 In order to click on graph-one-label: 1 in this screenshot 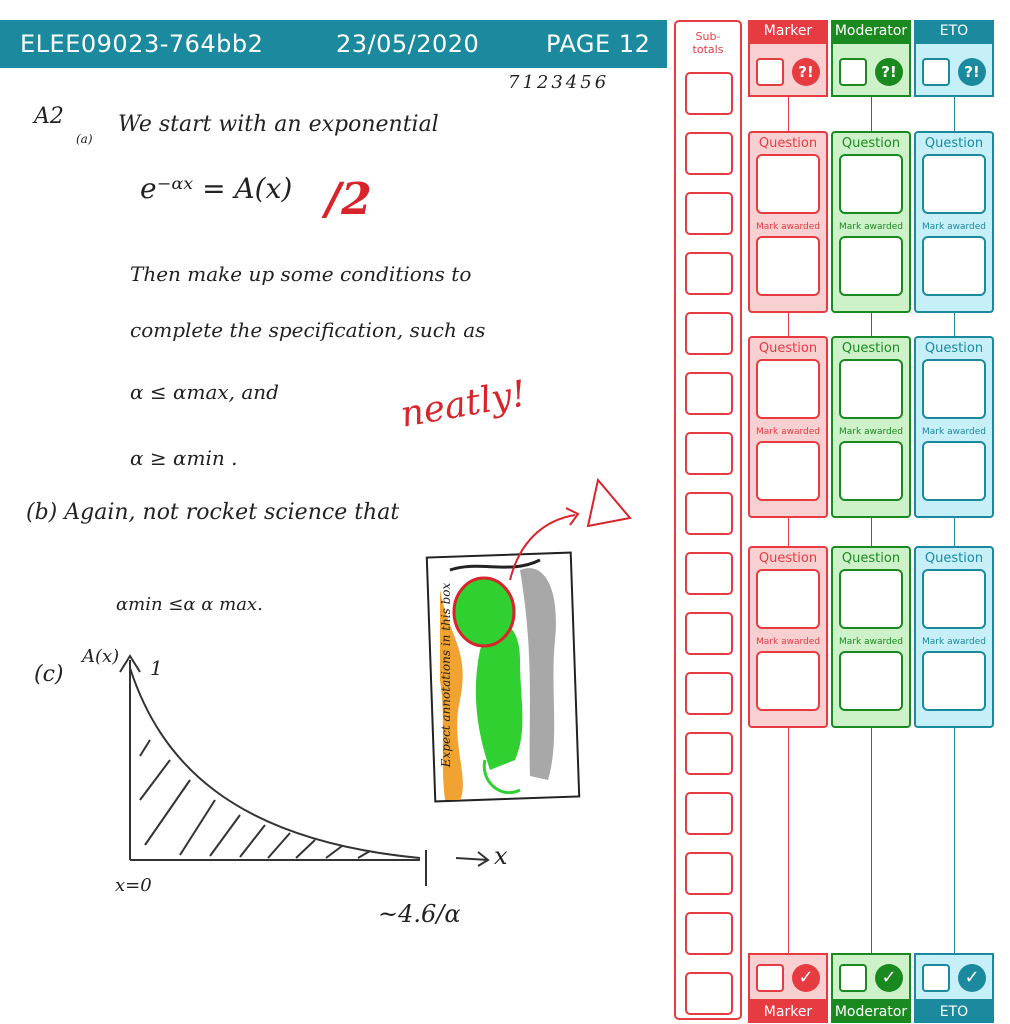, I will do `click(156, 668)`.